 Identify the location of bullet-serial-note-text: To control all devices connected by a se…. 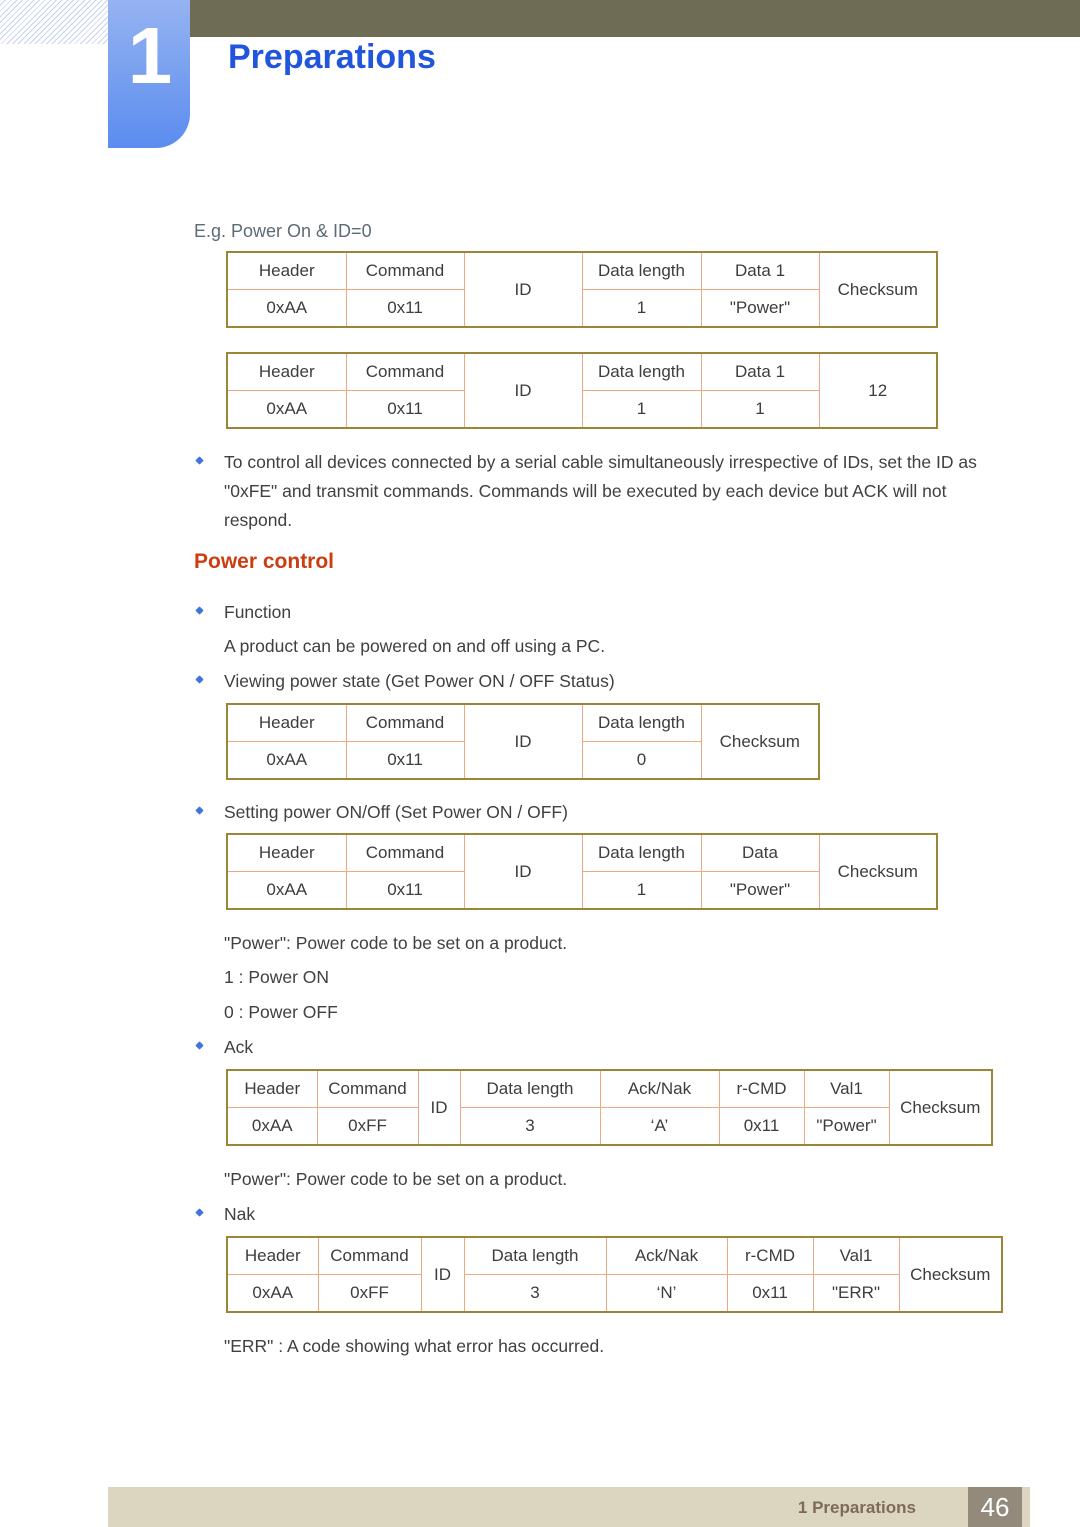
(600, 491).